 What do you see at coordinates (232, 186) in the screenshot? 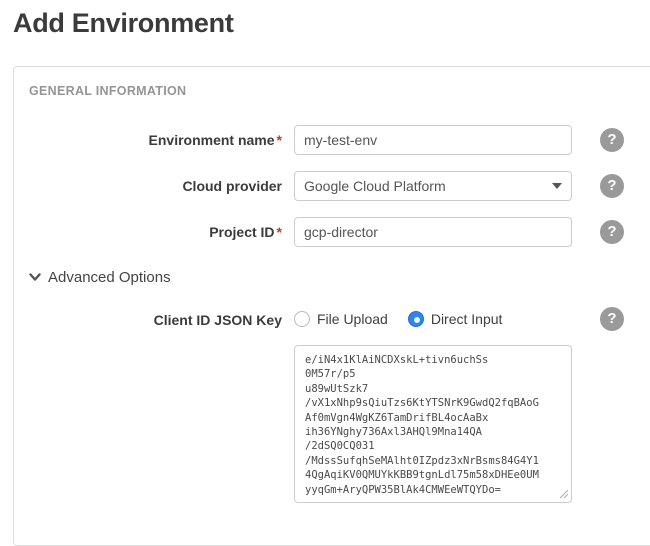
I see `cloud-provider-label: Cloud provider` at bounding box center [232, 186].